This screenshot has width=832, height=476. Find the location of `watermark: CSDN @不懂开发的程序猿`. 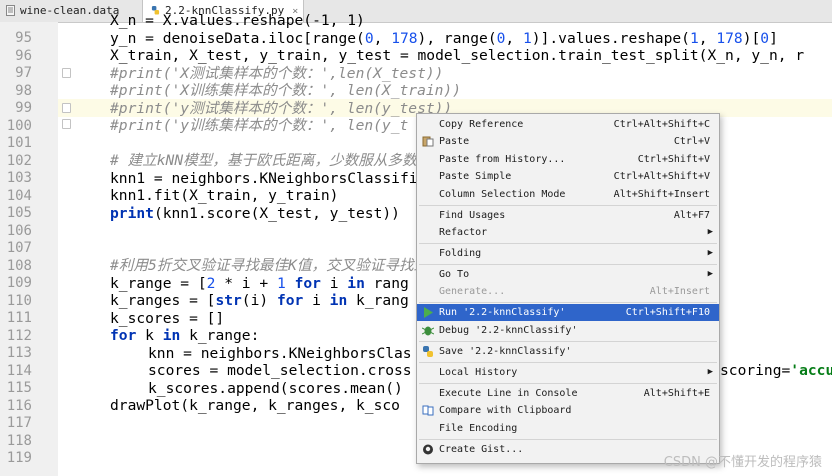

watermark: CSDN @不懂开发的程序猿 is located at coordinates (742, 462).